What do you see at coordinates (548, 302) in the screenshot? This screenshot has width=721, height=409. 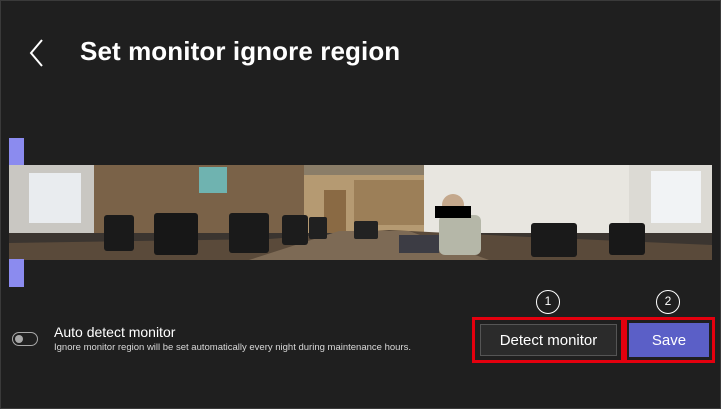 I see `step-1-marker: 1` at bounding box center [548, 302].